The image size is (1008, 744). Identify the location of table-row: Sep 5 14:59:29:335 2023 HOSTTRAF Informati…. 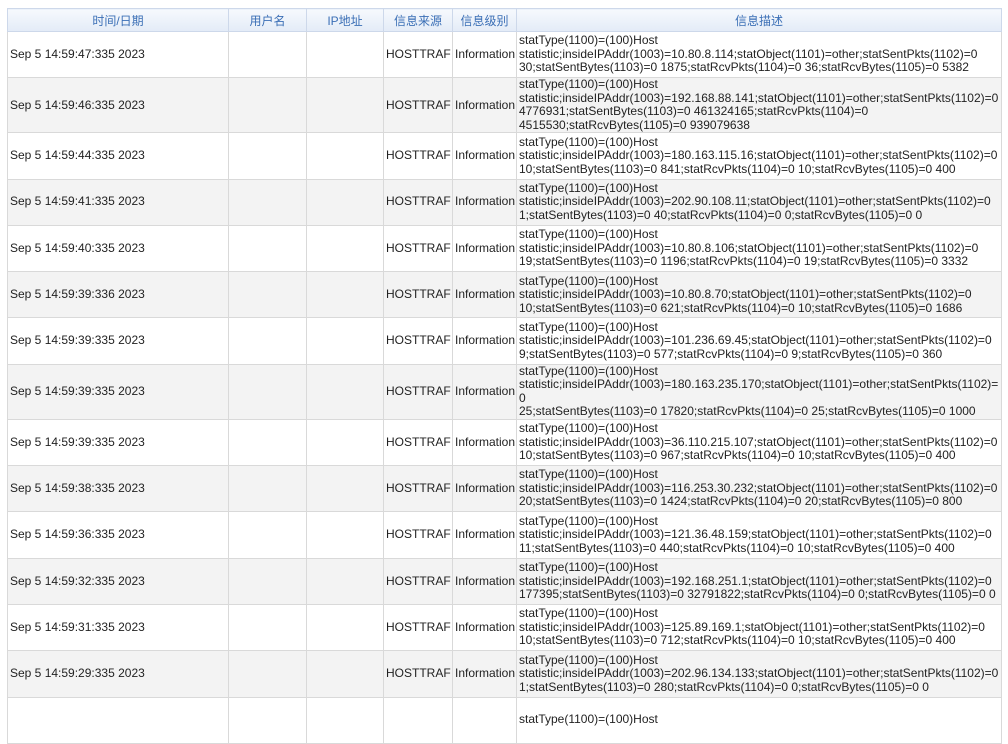
(504, 674).